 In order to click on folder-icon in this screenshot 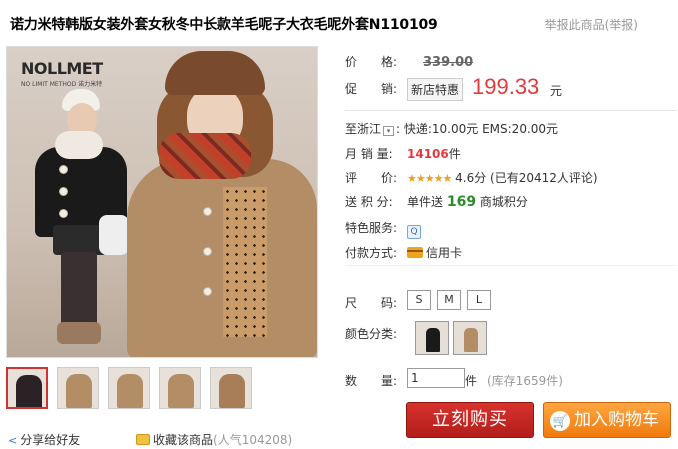, I will do `click(143, 439)`.